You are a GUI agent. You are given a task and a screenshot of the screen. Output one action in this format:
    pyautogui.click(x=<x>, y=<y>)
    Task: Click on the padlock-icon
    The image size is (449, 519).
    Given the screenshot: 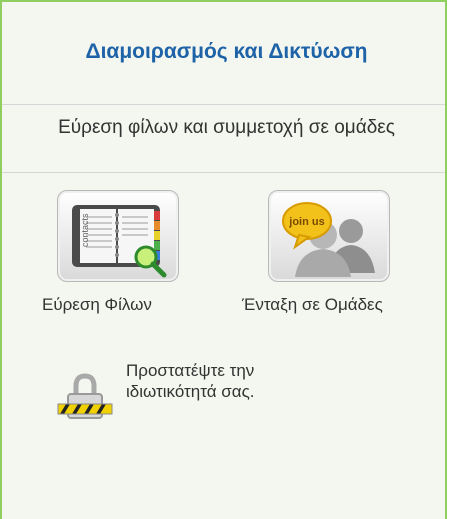 What is the action you would take?
    pyautogui.click(x=85, y=398)
    